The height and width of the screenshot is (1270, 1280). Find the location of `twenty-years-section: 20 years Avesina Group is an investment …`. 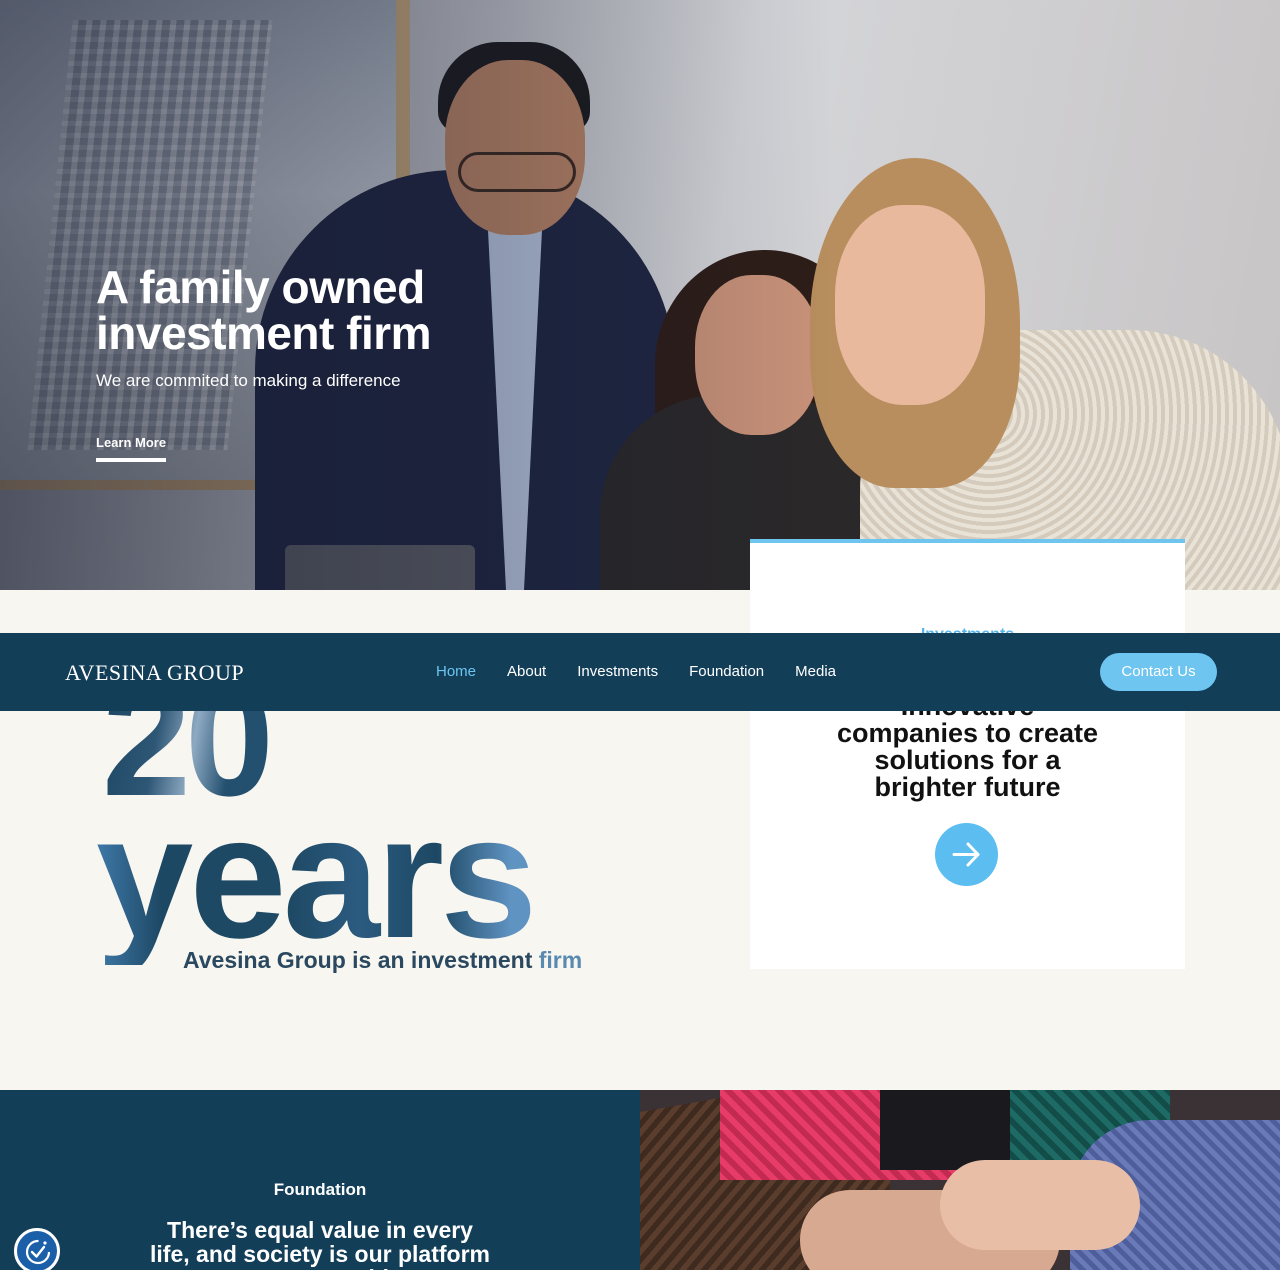

twenty-years-section: 20 years Avesina Group is an investment … is located at coordinates (396, 825).